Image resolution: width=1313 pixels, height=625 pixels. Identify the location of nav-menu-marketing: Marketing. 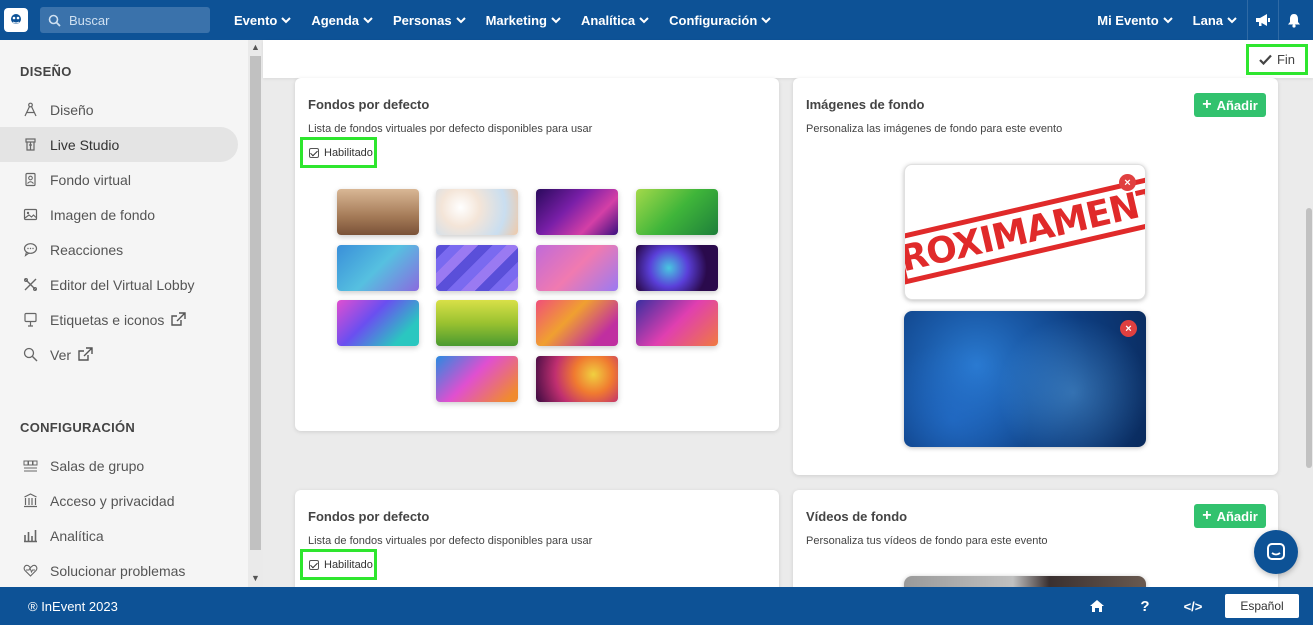
(523, 20).